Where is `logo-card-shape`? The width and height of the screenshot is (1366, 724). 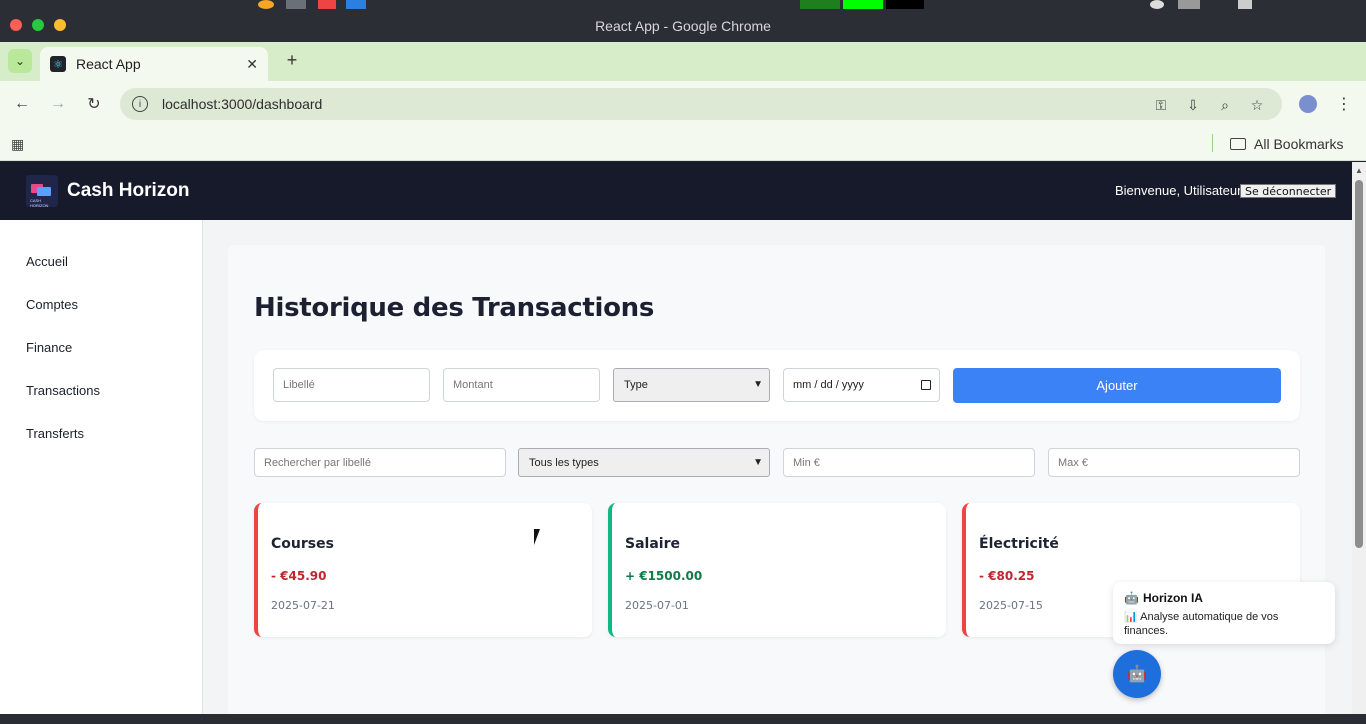
logo-card-shape is located at coordinates (44, 191).